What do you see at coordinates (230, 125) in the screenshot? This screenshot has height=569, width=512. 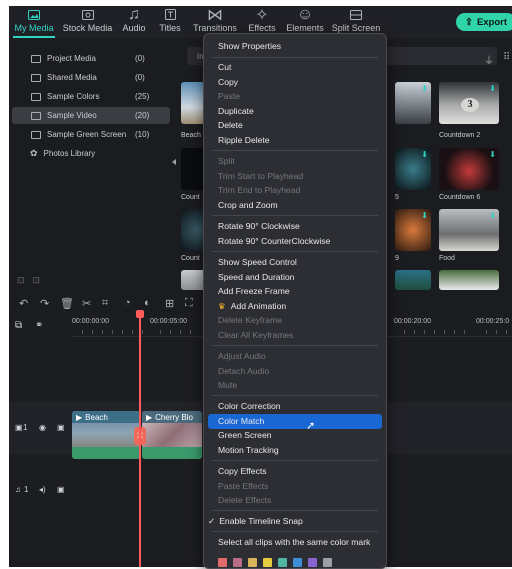 I see `menu-item-delete: Delete` at bounding box center [230, 125].